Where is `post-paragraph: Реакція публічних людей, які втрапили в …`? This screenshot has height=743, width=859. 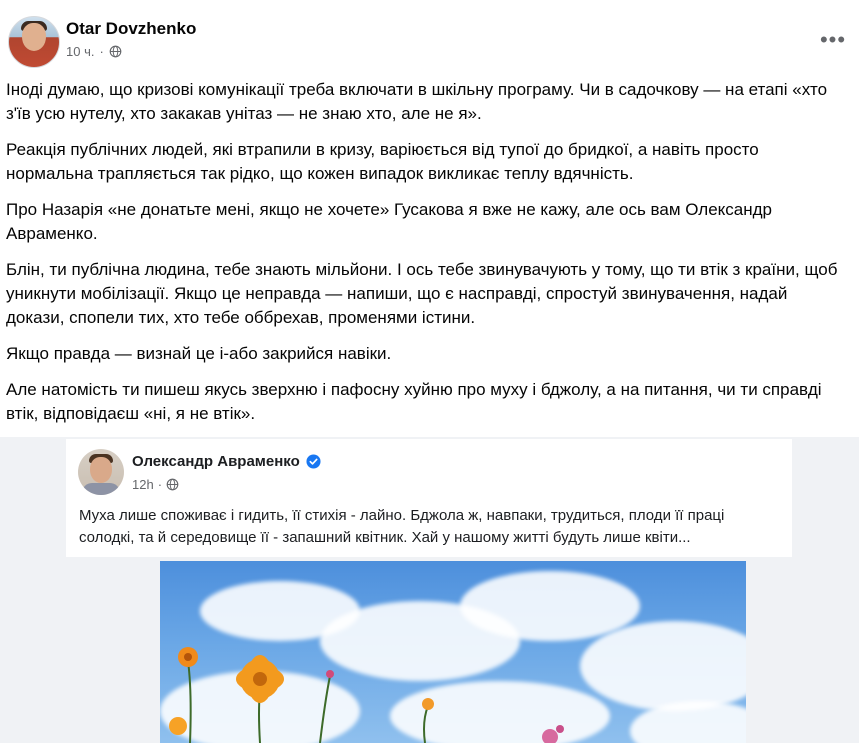
post-paragraph: Реакція публічних людей, які втрапили в … is located at coordinates (382, 161).